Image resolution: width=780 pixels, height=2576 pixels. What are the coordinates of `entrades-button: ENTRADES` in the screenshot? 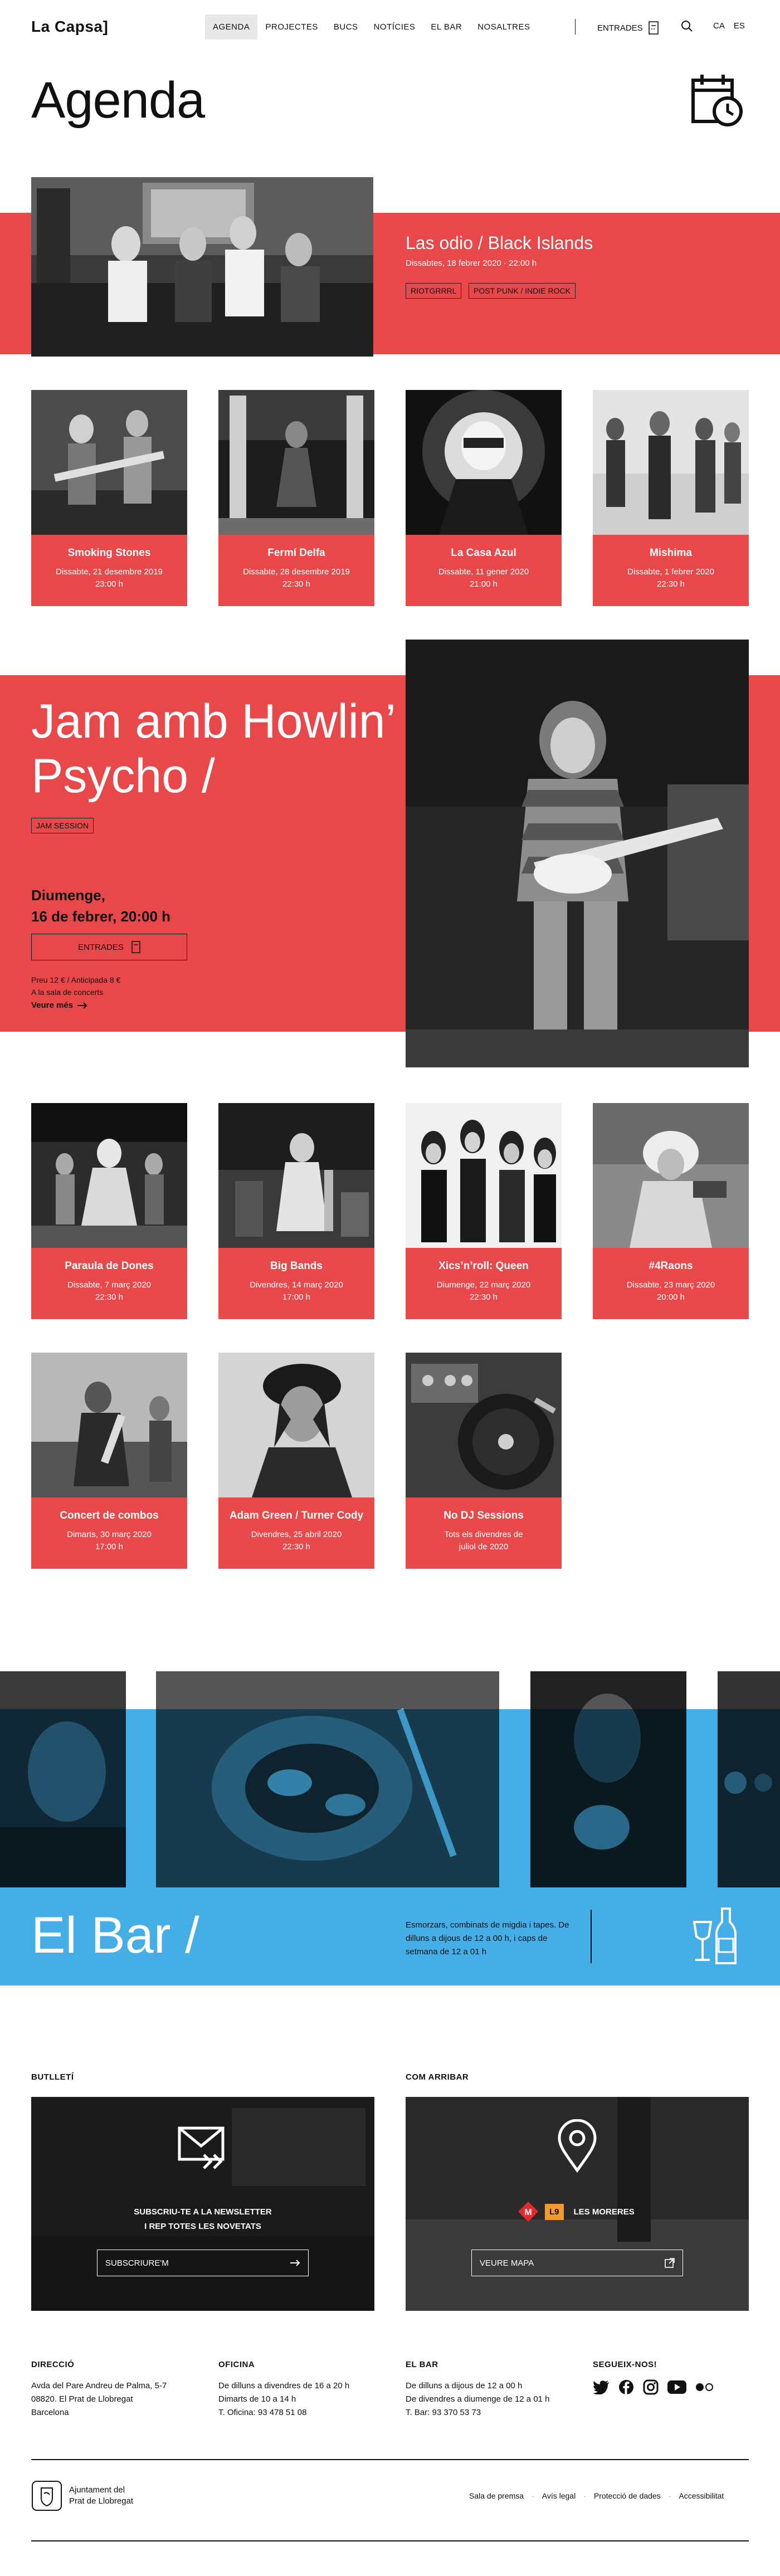 It's located at (109, 947).